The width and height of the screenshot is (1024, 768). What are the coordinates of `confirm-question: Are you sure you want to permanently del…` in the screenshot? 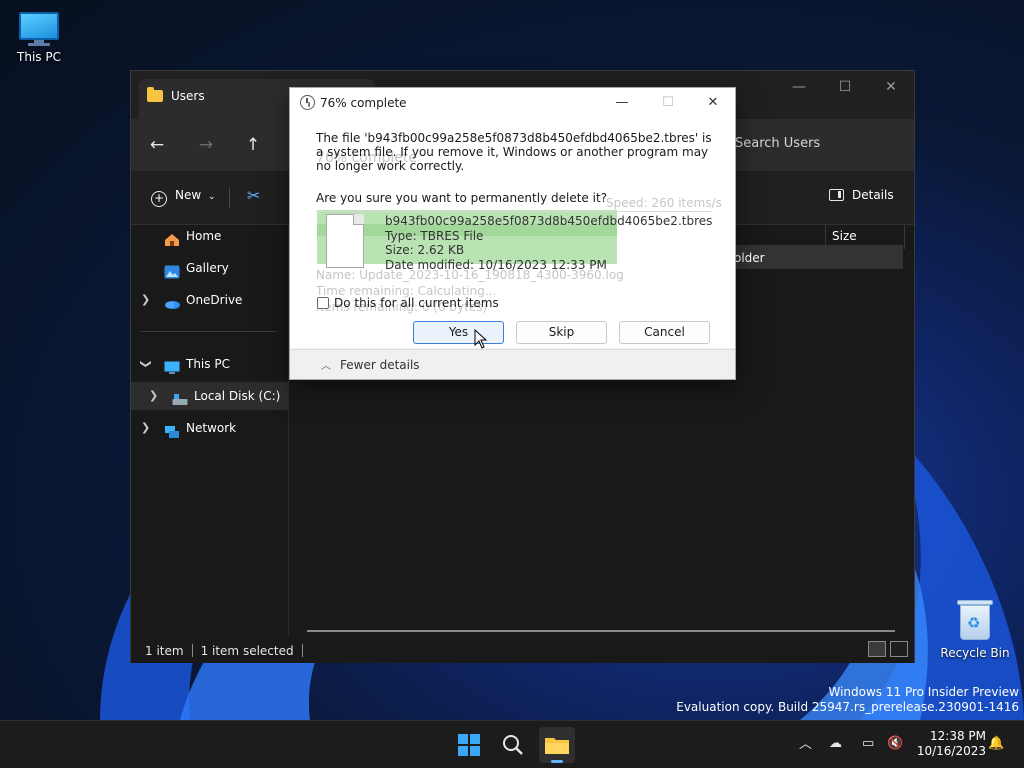 It's located at (462, 198).